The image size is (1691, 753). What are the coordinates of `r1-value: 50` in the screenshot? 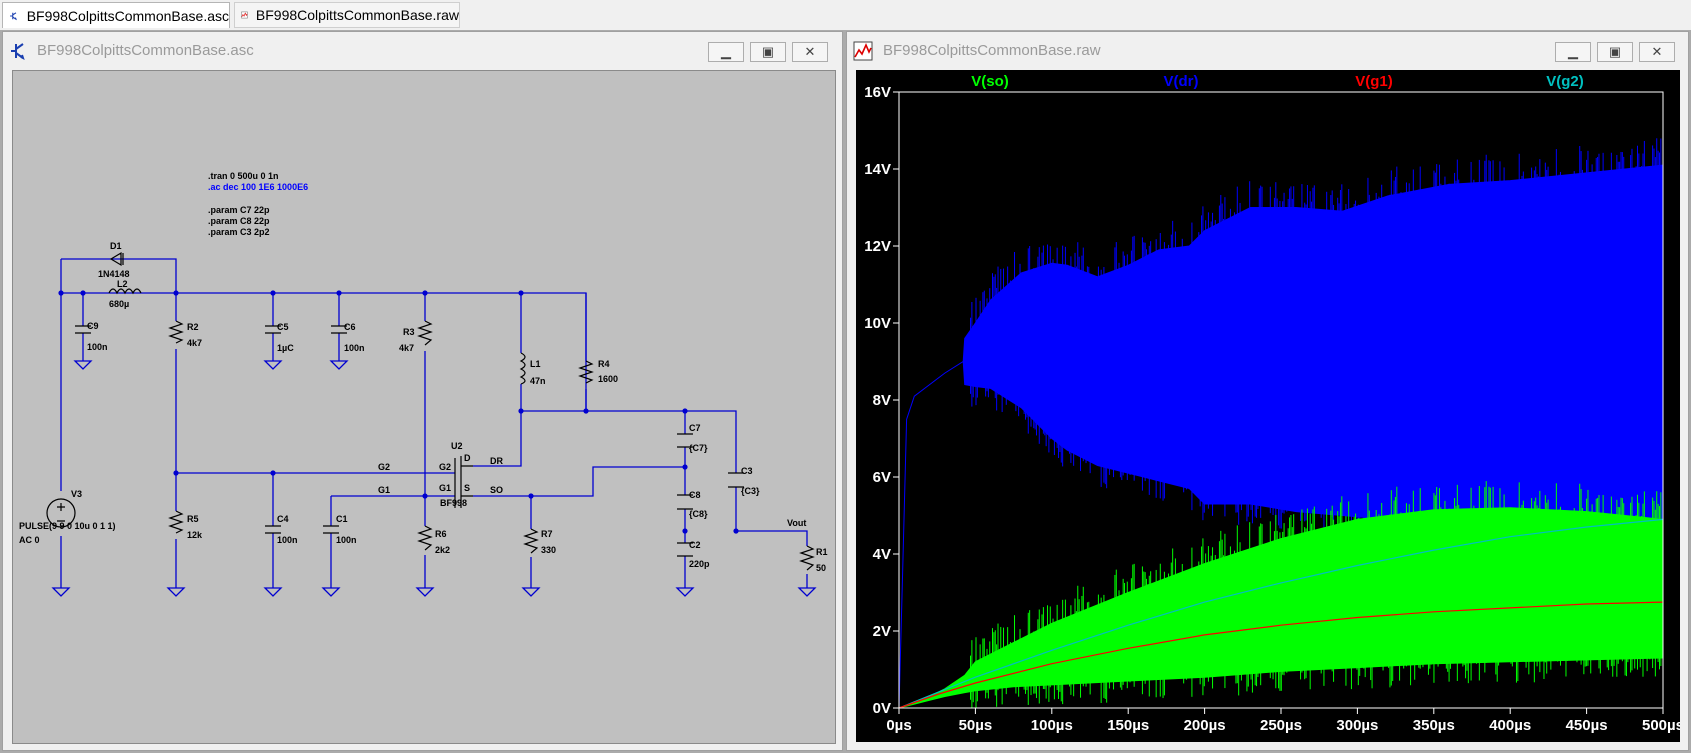 It's located at (821, 568).